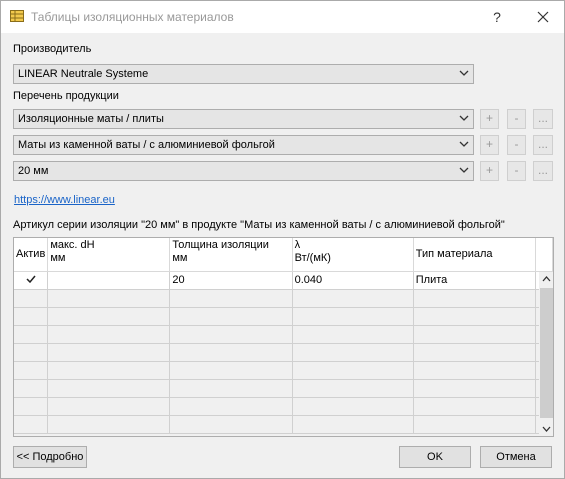  What do you see at coordinates (546, 429) in the screenshot?
I see `scroll-down-icon` at bounding box center [546, 429].